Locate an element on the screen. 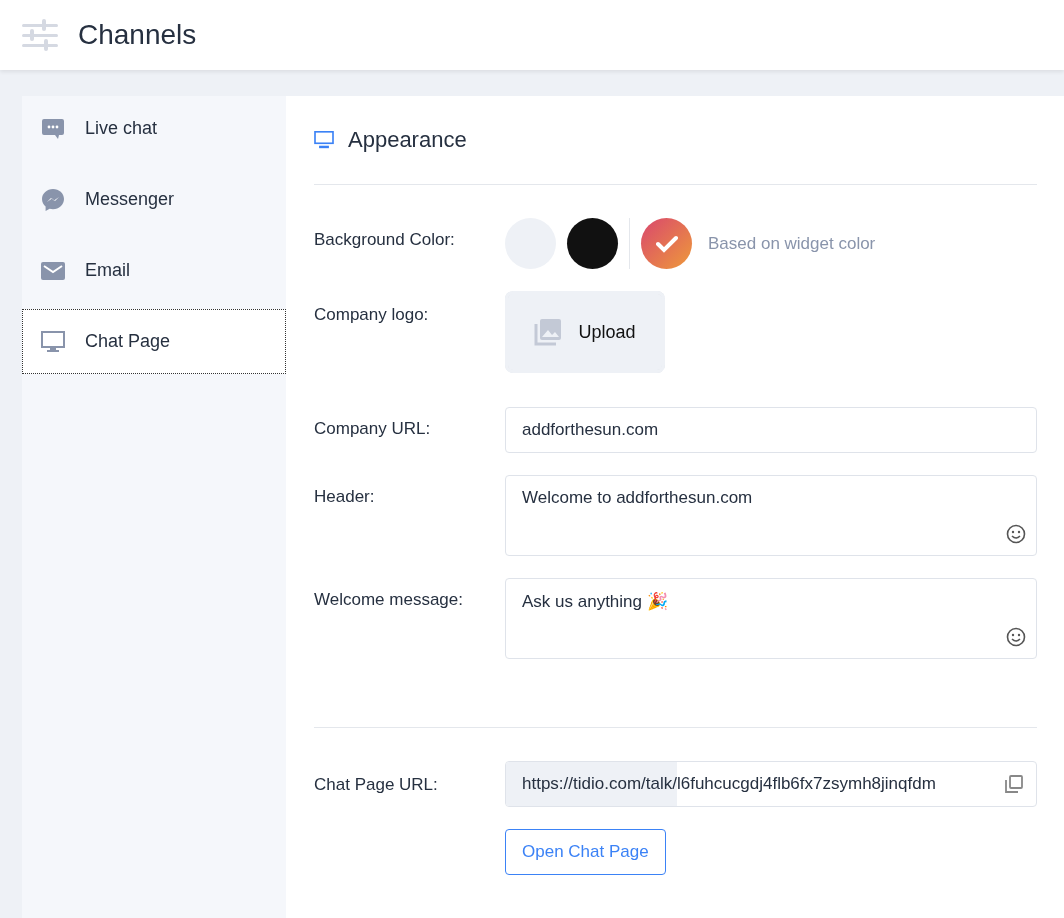  sidebar-item: Email is located at coordinates (154, 270).